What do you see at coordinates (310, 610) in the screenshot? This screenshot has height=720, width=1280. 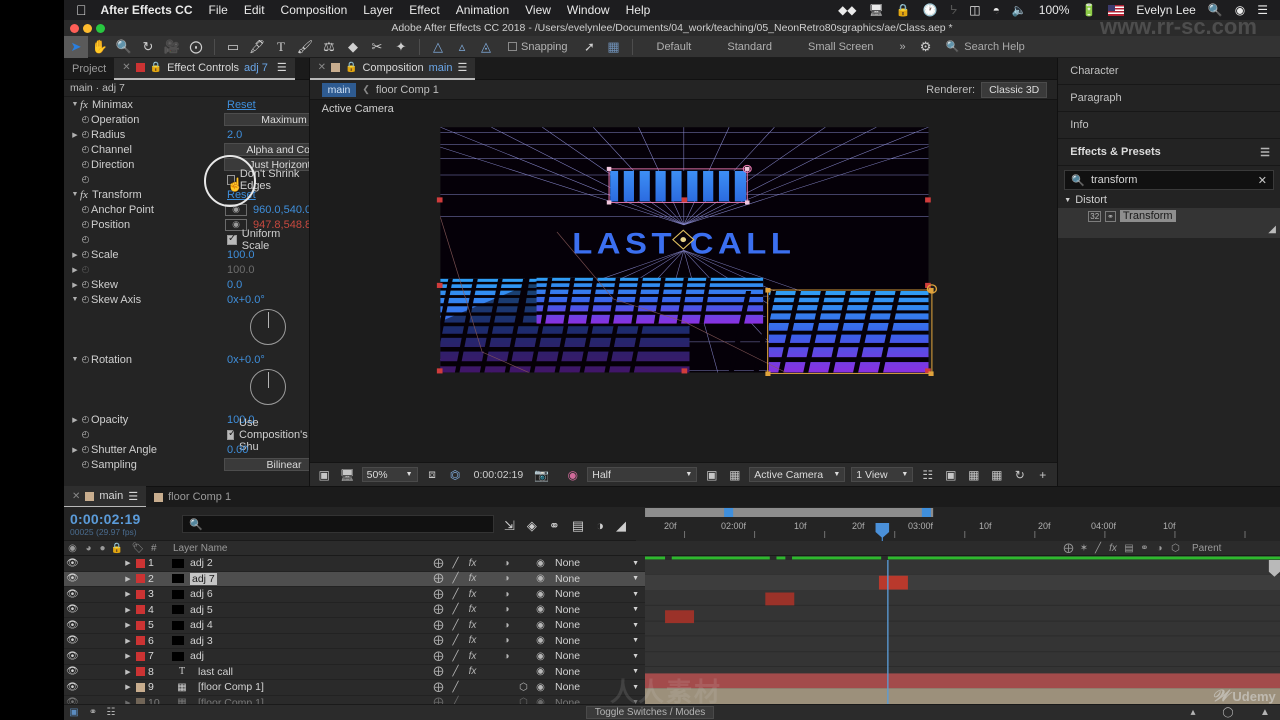 I see `layer-name: adj 5` at bounding box center [310, 610].